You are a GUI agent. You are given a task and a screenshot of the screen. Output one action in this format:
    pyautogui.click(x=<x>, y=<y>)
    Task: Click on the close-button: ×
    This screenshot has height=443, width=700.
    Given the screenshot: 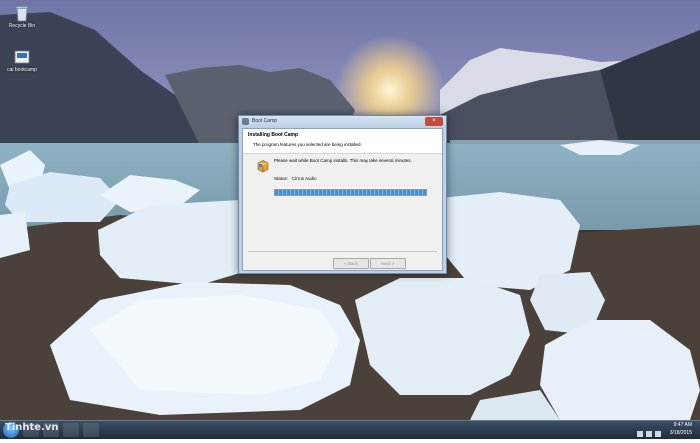 What is the action you would take?
    pyautogui.click(x=434, y=121)
    